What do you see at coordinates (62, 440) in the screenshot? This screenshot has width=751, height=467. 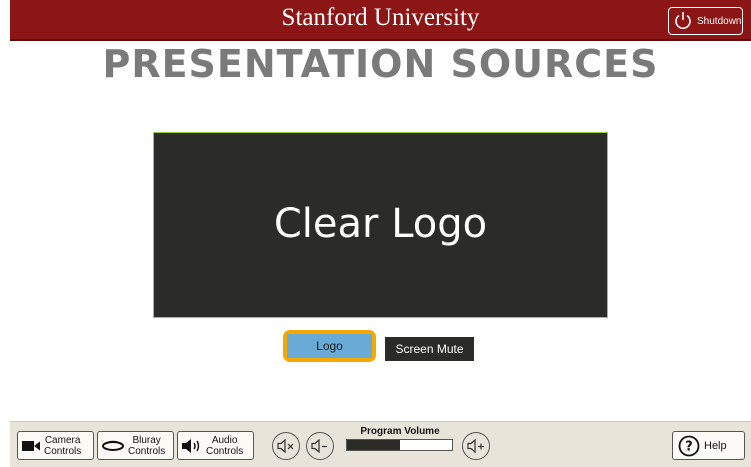 I see `camera-label-line1: Camera` at bounding box center [62, 440].